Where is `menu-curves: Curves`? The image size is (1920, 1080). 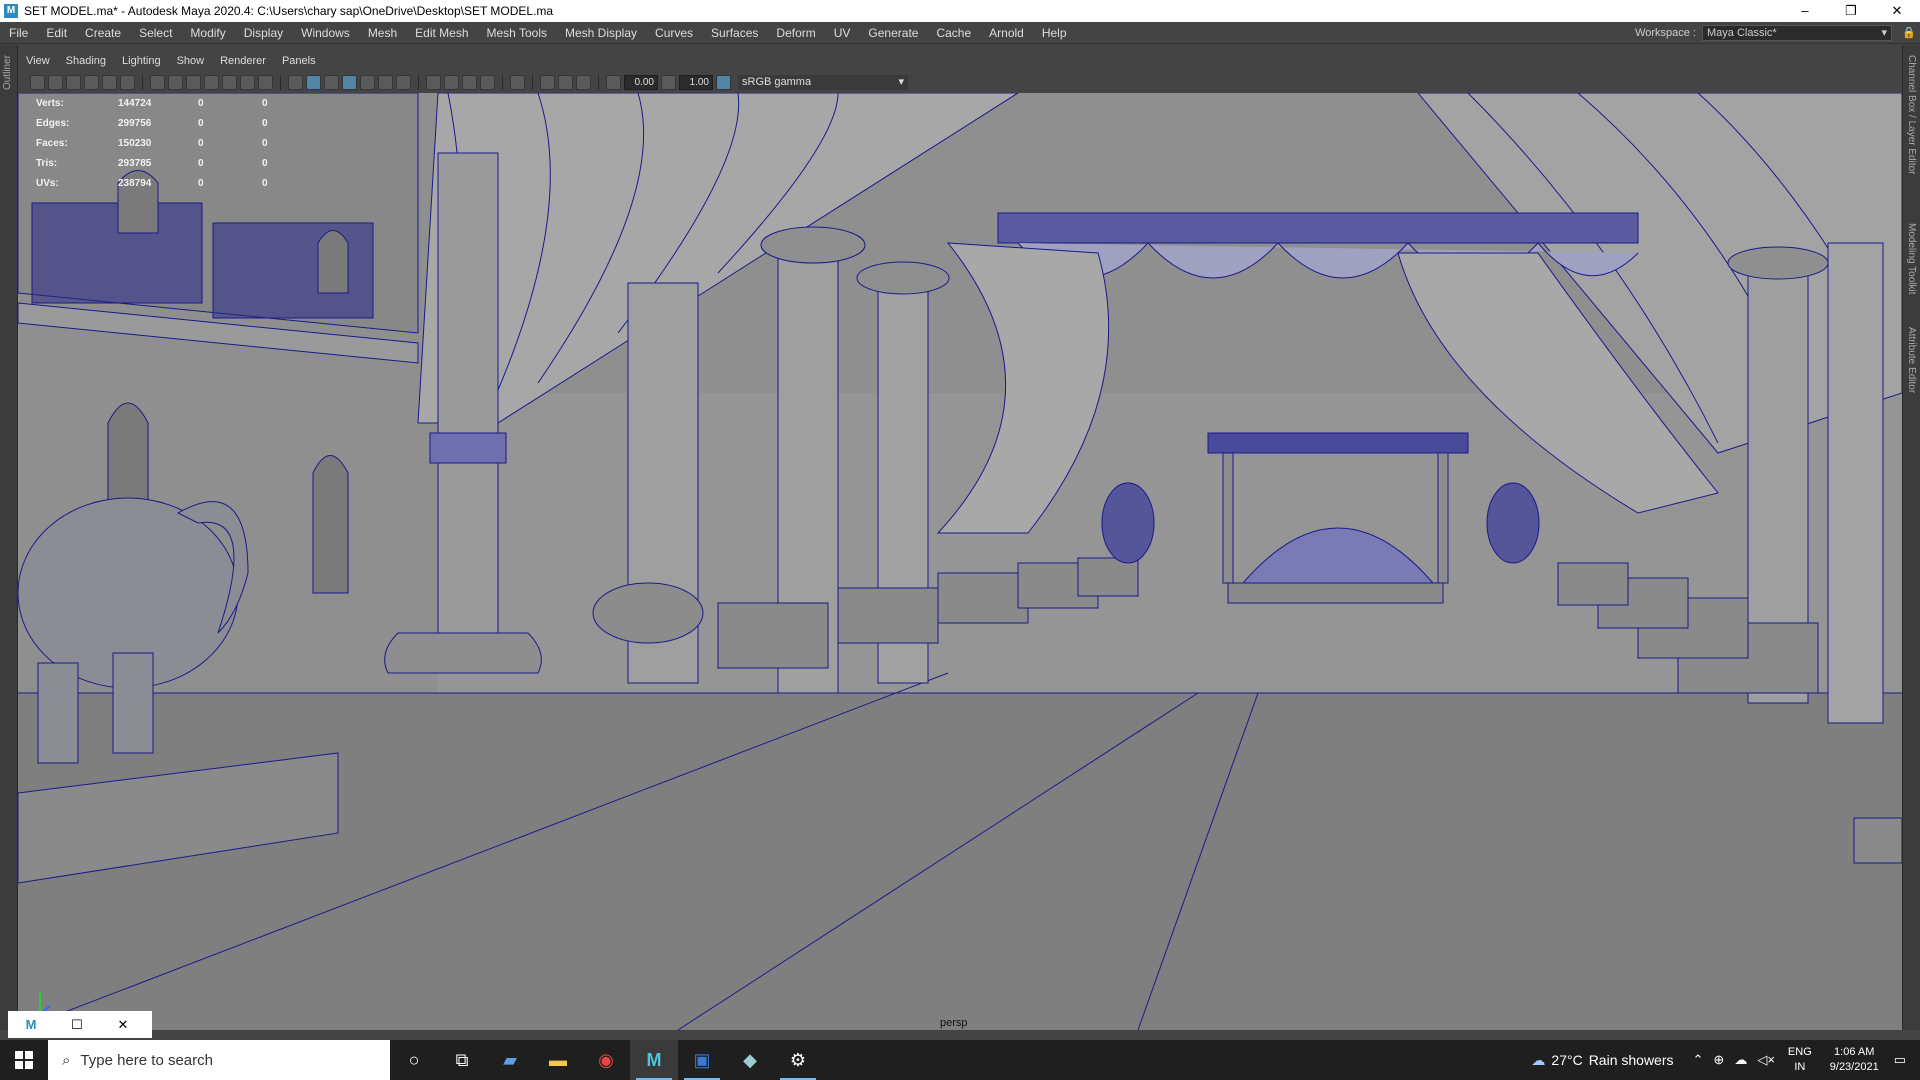
menu-curves: Curves is located at coordinates (674, 33).